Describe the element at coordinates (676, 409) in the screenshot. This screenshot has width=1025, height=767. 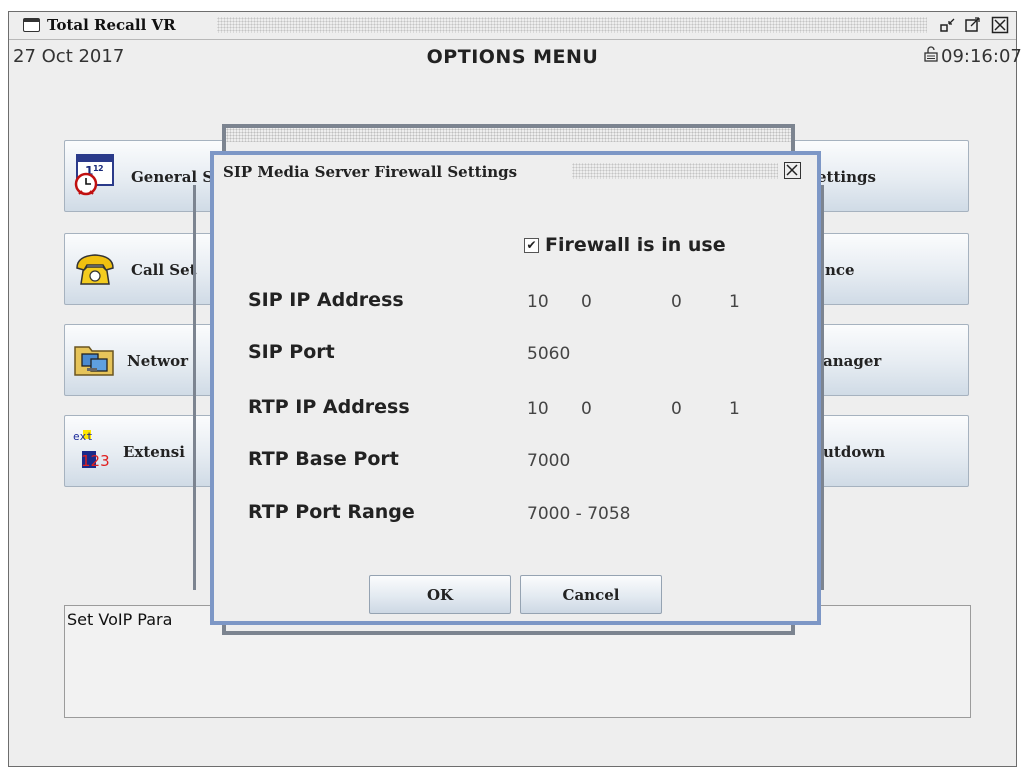
I see `rtp-ip-octet-3: 0` at that location.